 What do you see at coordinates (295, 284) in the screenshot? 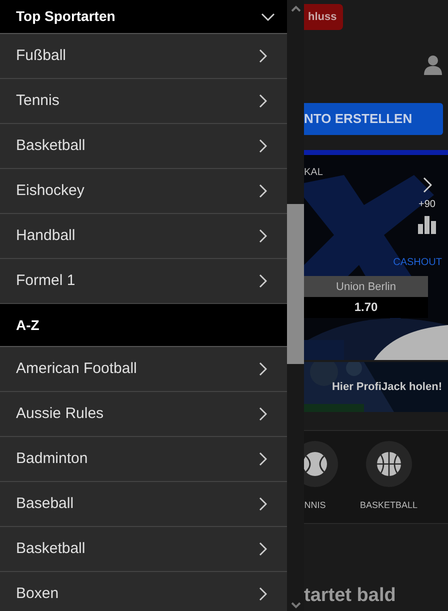
I see `scrollbar-thumb` at bounding box center [295, 284].